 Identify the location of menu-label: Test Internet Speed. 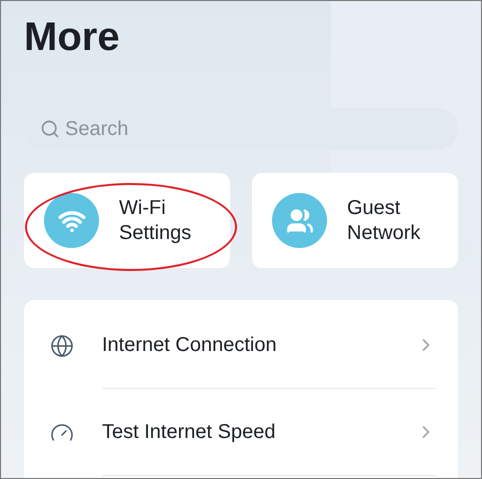
(189, 432).